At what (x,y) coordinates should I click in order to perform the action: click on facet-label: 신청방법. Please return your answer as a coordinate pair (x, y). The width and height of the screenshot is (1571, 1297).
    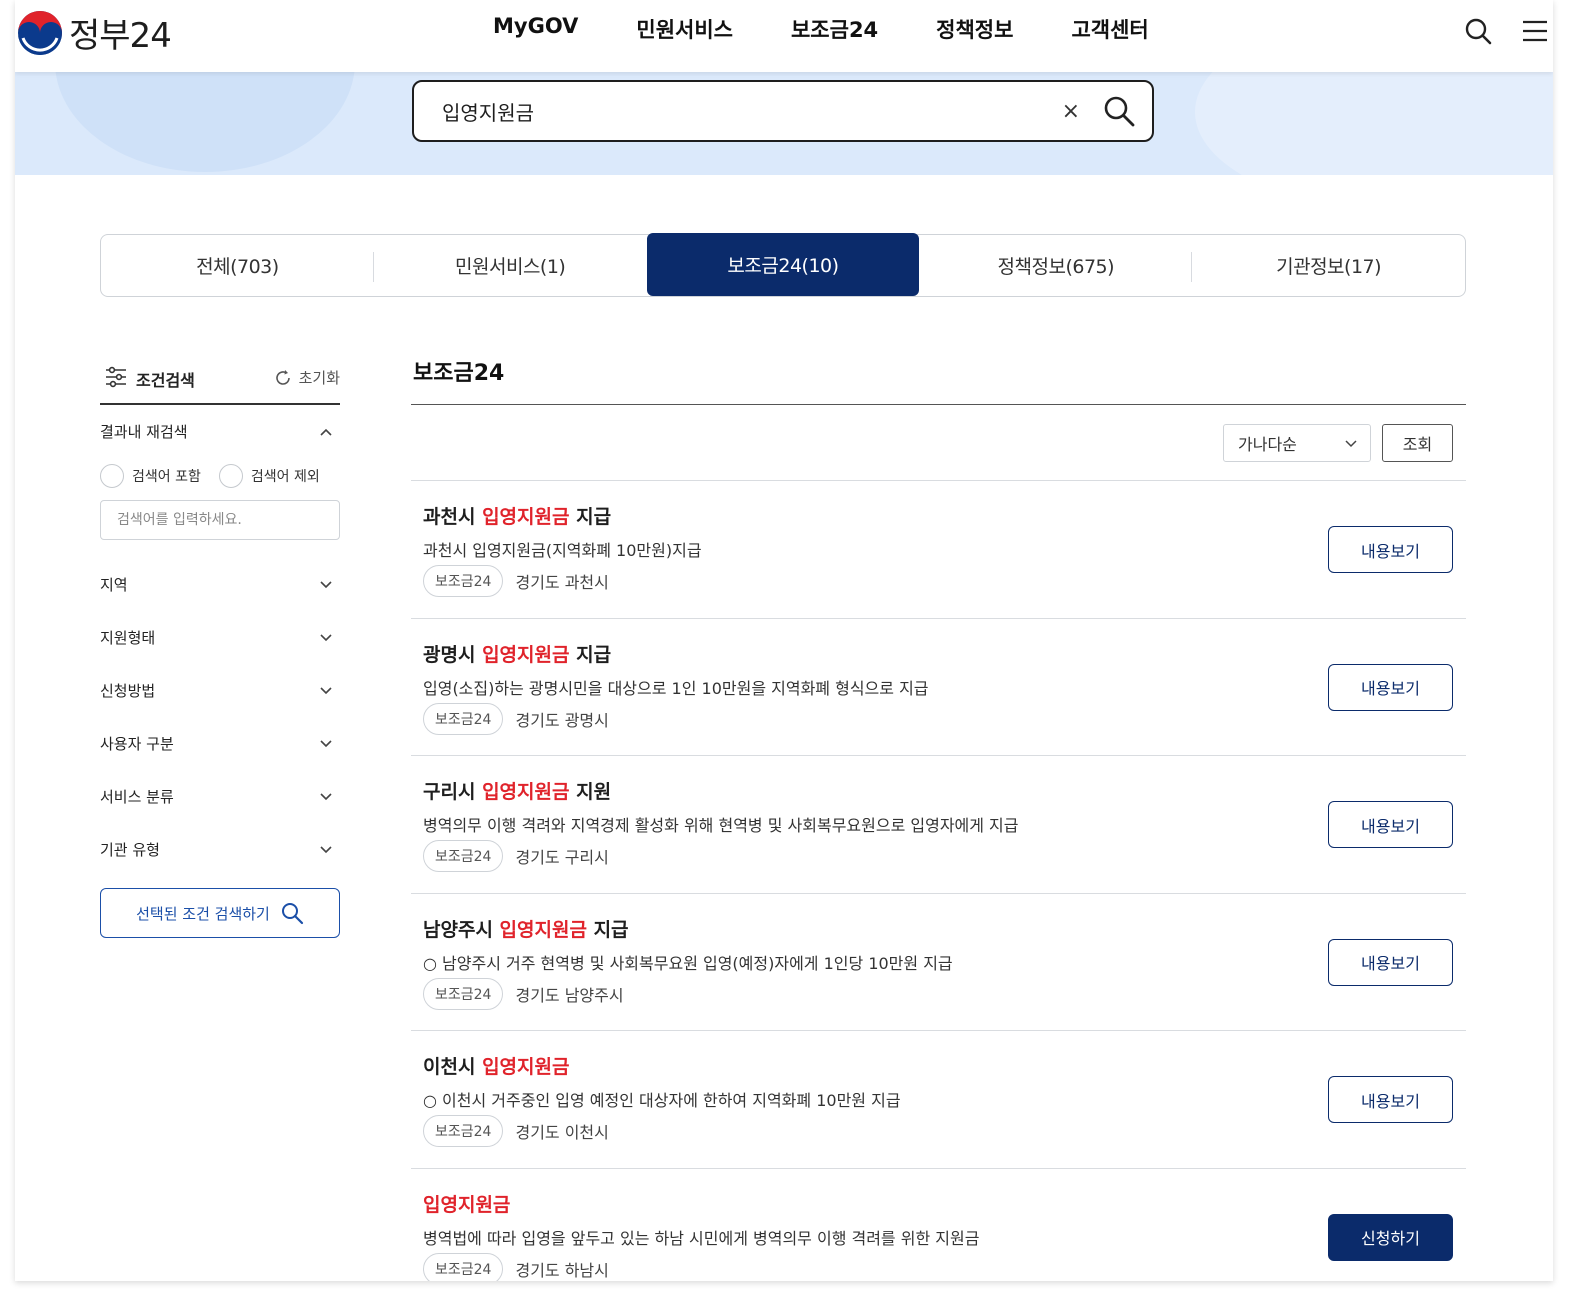
    Looking at the image, I should click on (128, 691).